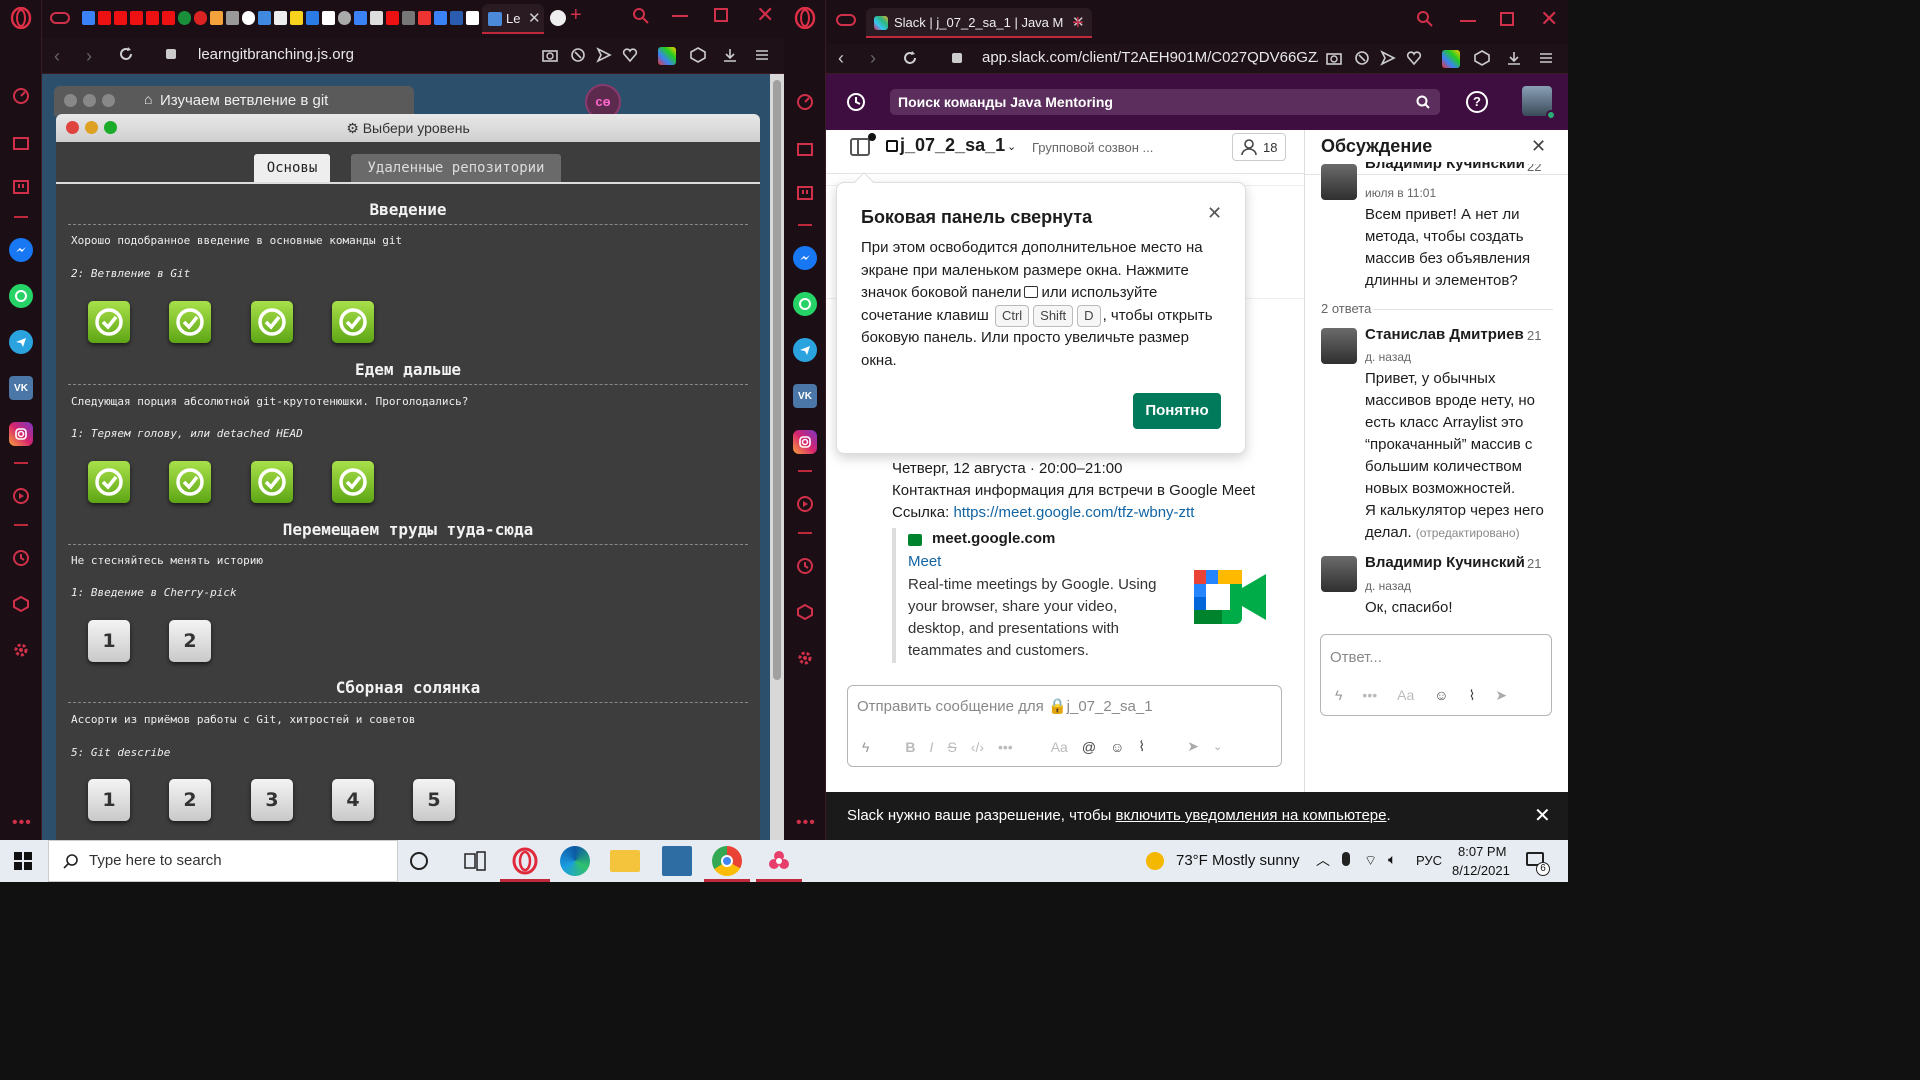  What do you see at coordinates (1370, 861) in the screenshot?
I see `network-icon: ⌔` at bounding box center [1370, 861].